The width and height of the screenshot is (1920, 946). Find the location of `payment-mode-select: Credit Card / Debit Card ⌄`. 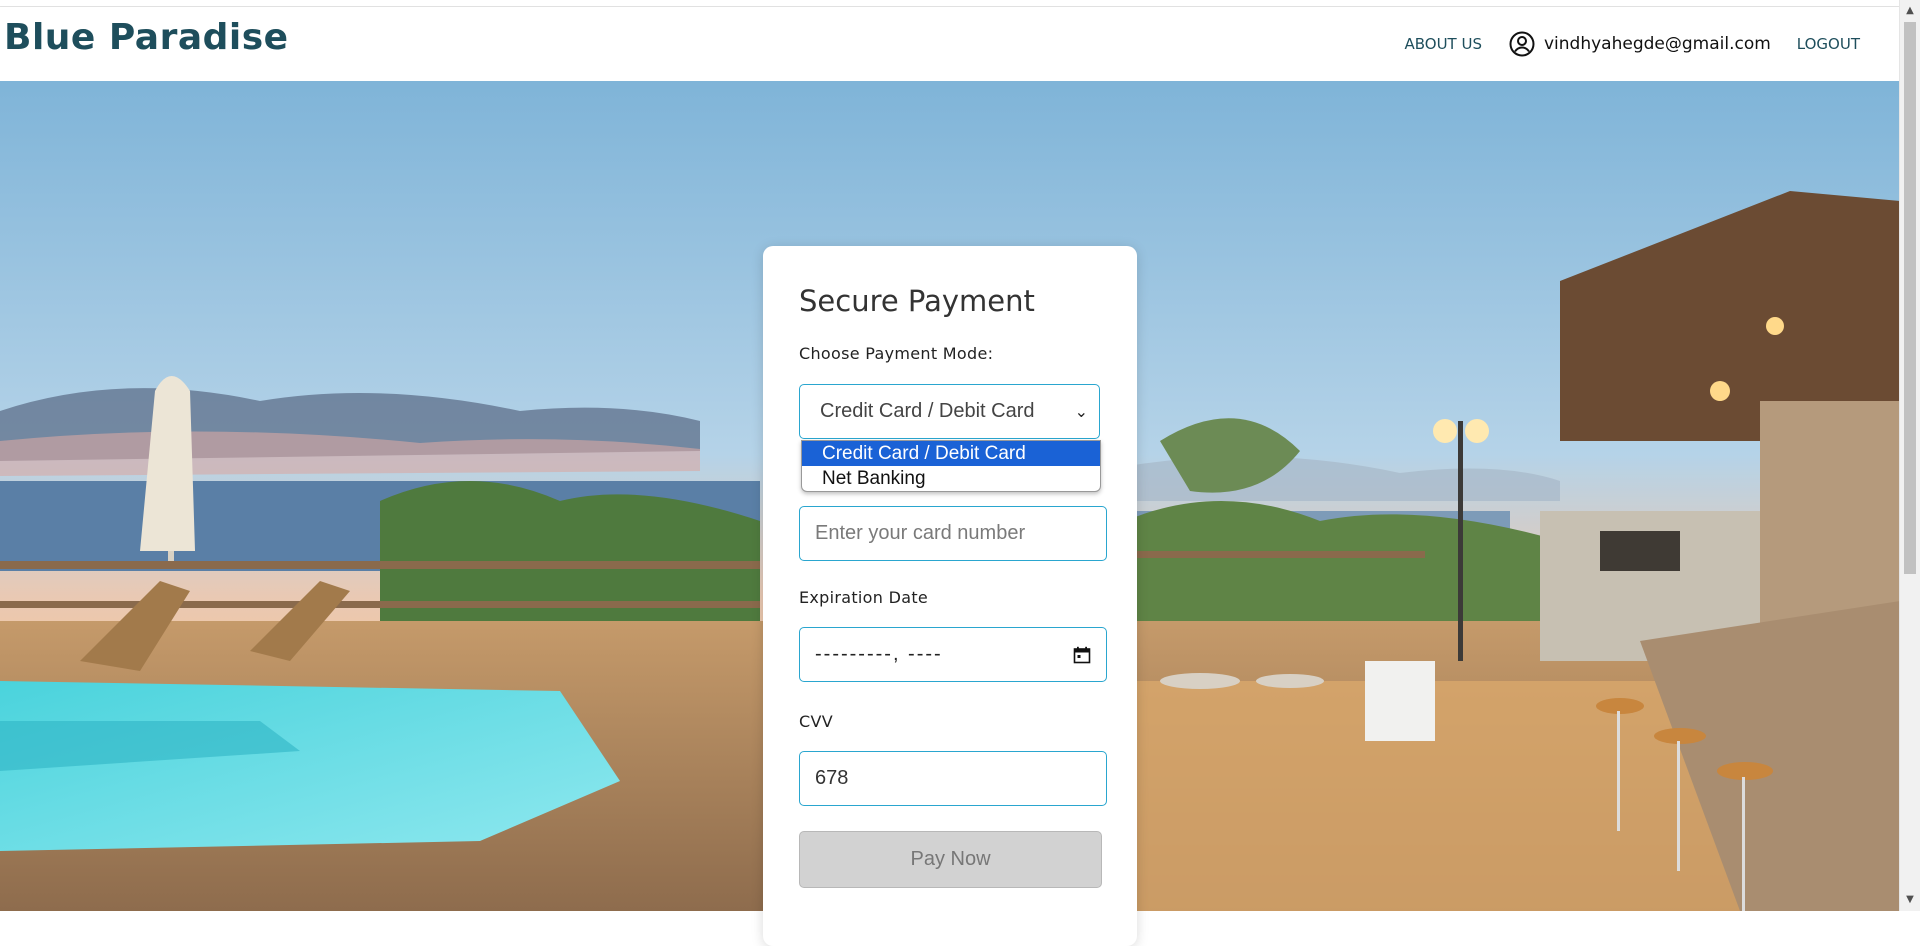

payment-mode-select: Credit Card / Debit Card ⌄ is located at coordinates (949, 411).